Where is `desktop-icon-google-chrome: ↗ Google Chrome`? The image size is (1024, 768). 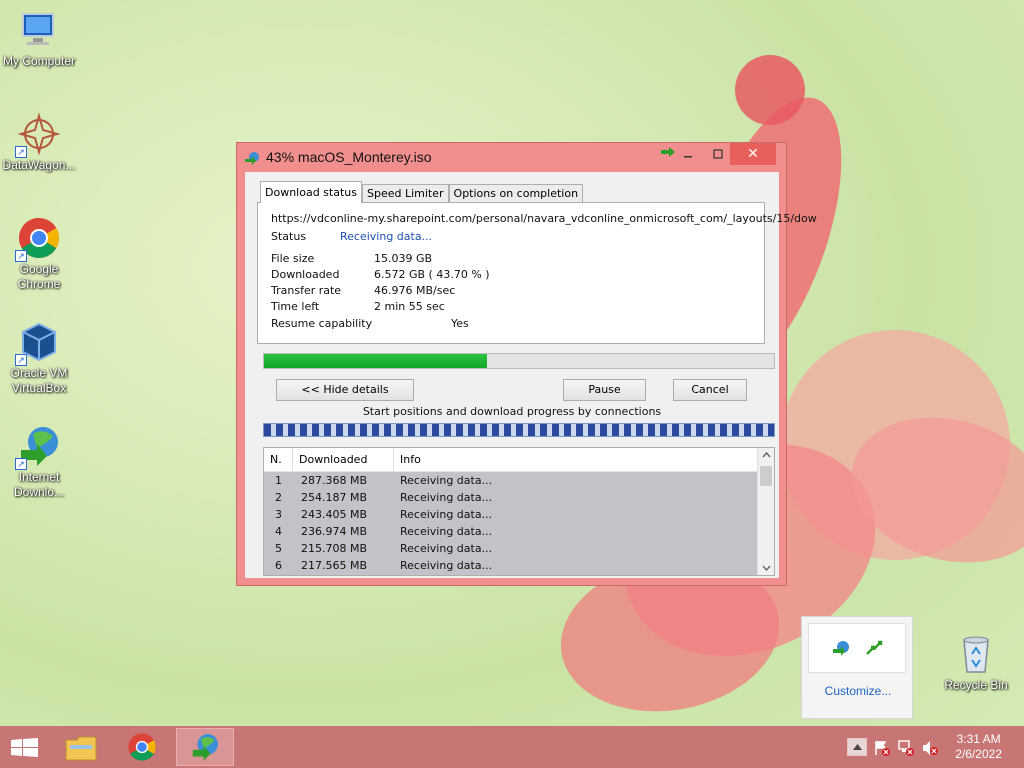 desktop-icon-google-chrome: ↗ Google Chrome is located at coordinates (39, 254).